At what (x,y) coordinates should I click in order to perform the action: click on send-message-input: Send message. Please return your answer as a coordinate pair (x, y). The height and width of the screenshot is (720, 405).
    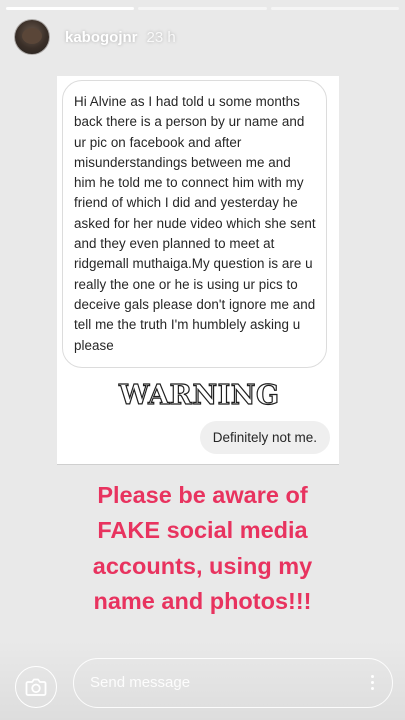
    Looking at the image, I should click on (233, 683).